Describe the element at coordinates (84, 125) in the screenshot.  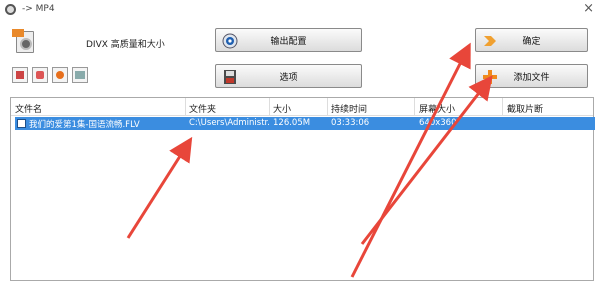
I see `file-name: 我们的爱第1集-国语流畅.FLV` at that location.